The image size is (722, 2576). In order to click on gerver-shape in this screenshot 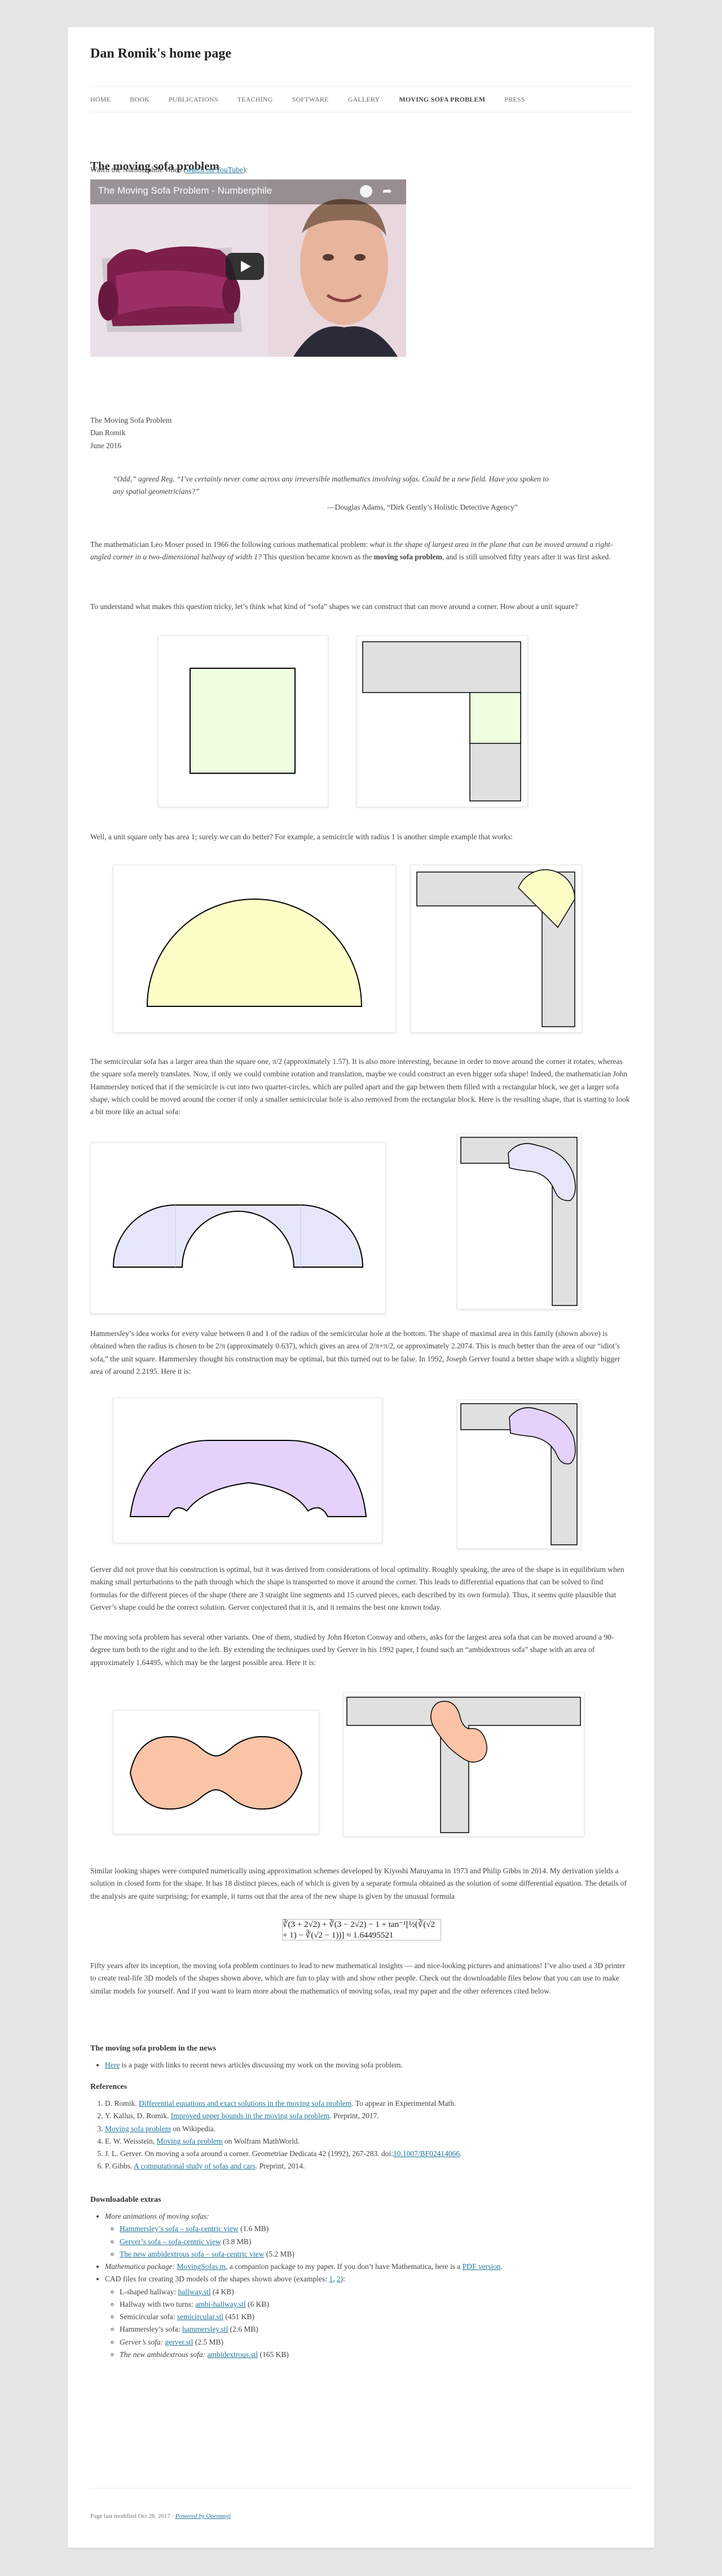, I will do `click(248, 1478)`.